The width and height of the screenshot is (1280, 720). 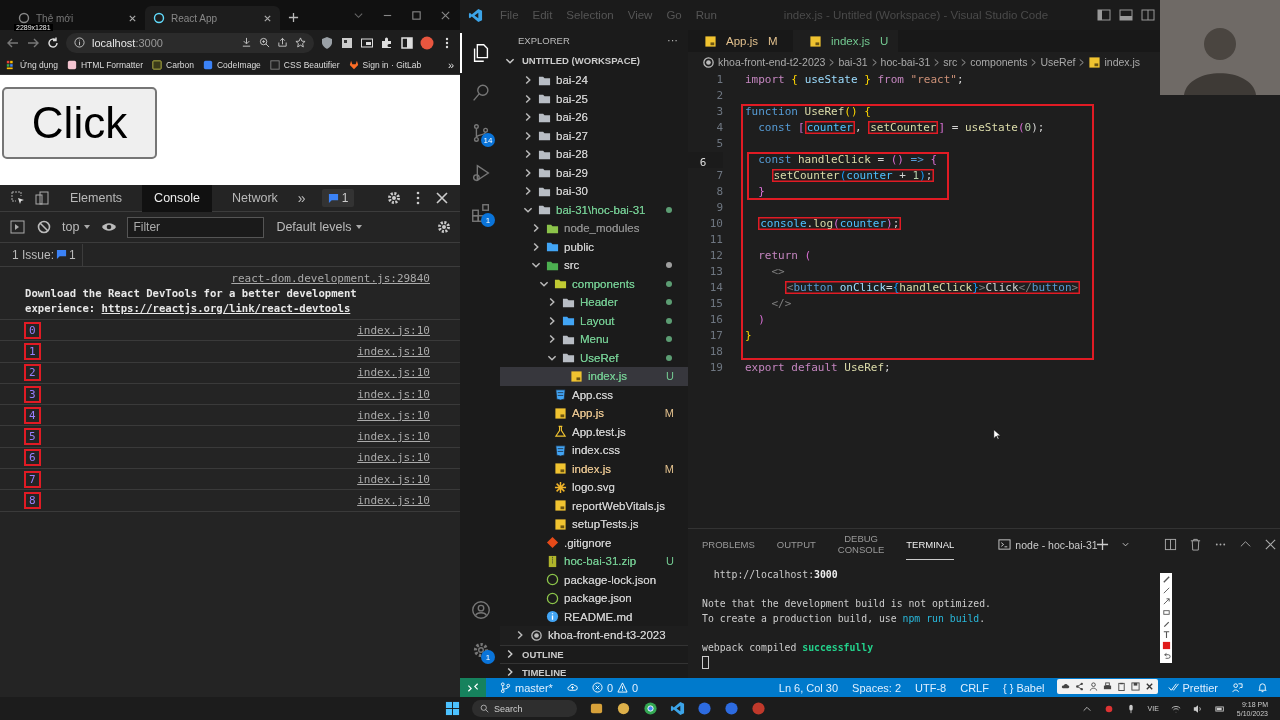 What do you see at coordinates (728, 544) in the screenshot?
I see `panel-tab: PROBLEMS` at bounding box center [728, 544].